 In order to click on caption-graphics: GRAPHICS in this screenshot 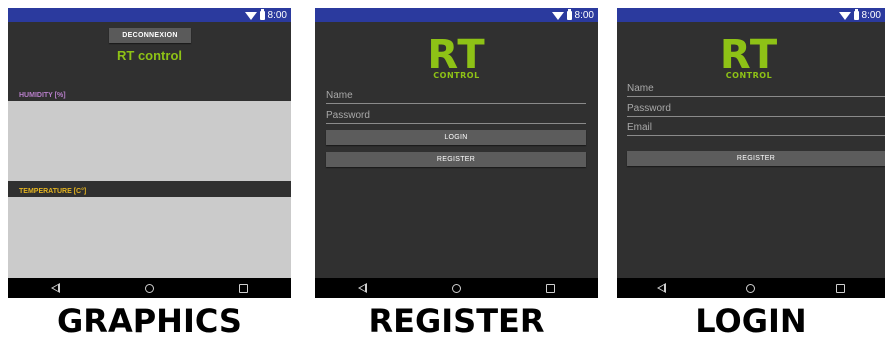, I will do `click(149, 321)`.